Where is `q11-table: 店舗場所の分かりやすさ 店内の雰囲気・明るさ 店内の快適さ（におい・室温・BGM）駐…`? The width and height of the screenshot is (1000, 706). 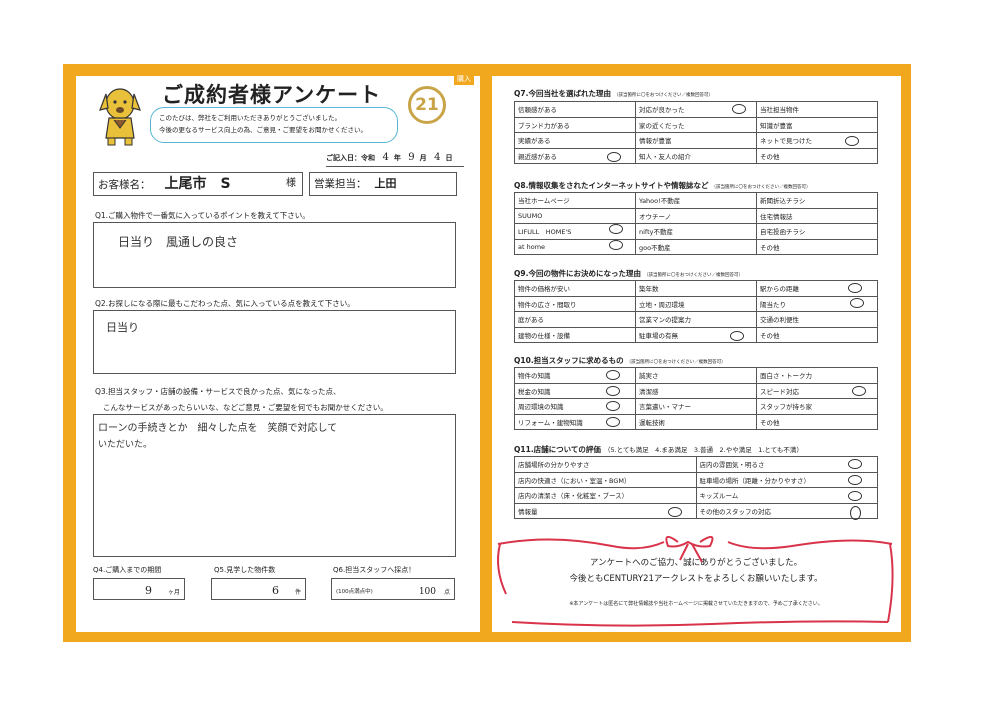
q11-table: 店舗場所の分かりやすさ 店内の雰囲気・明るさ 店内の快適さ（におい・室温・BGM）駐… is located at coordinates (696, 487).